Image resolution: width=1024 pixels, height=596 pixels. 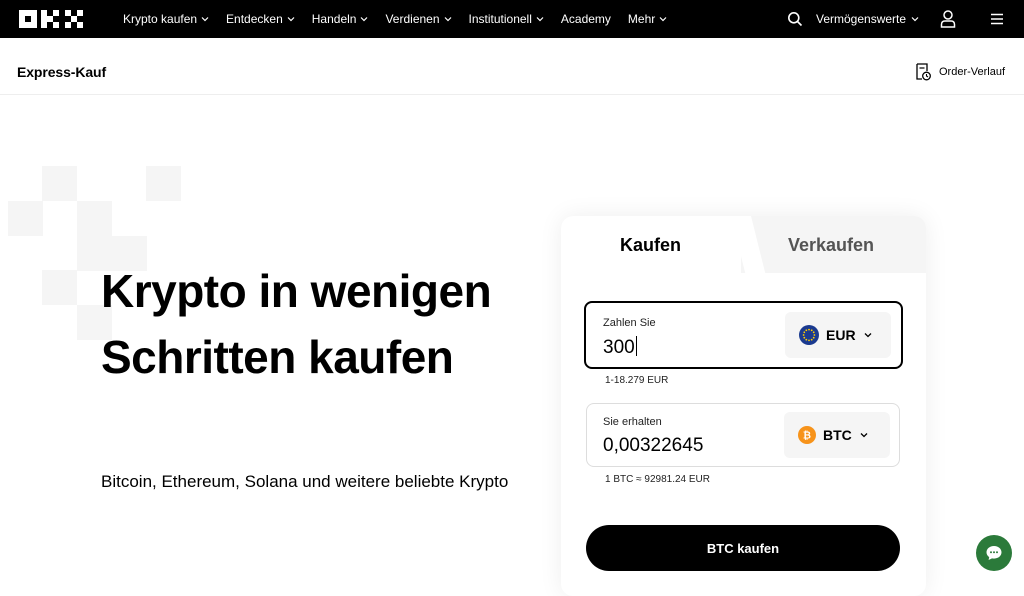 What do you see at coordinates (629, 323) in the screenshot?
I see `pay-label: Zahlen Sie` at bounding box center [629, 323].